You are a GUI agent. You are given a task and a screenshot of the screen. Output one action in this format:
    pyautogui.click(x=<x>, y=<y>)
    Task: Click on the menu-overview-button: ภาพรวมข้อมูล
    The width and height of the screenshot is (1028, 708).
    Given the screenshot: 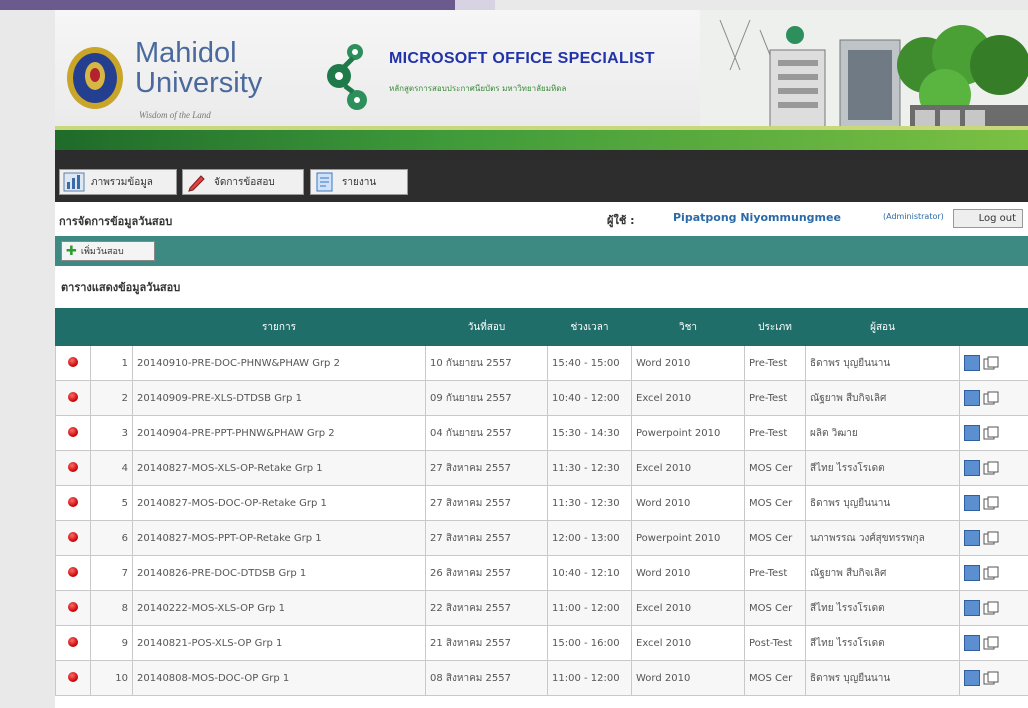 What is the action you would take?
    pyautogui.click(x=118, y=182)
    